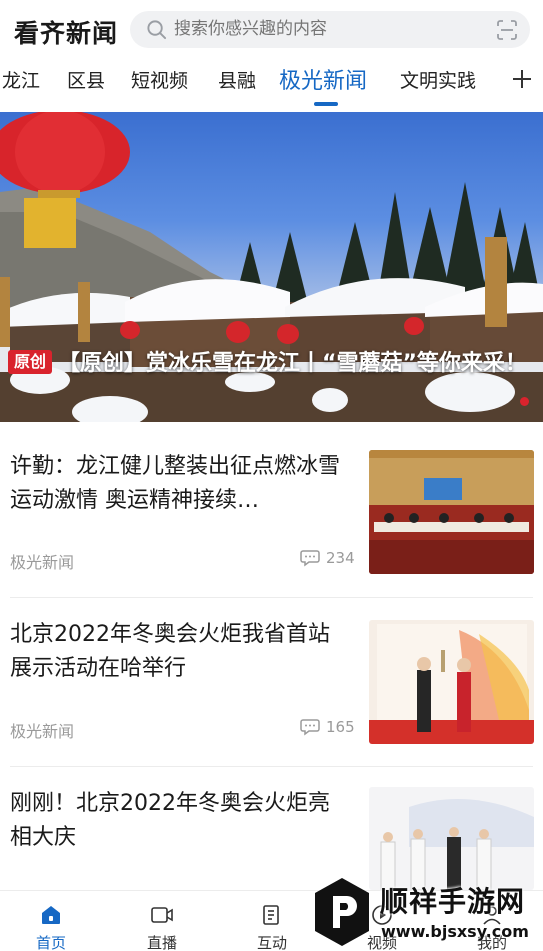  I want to click on active-tab-indicator, so click(326, 104).